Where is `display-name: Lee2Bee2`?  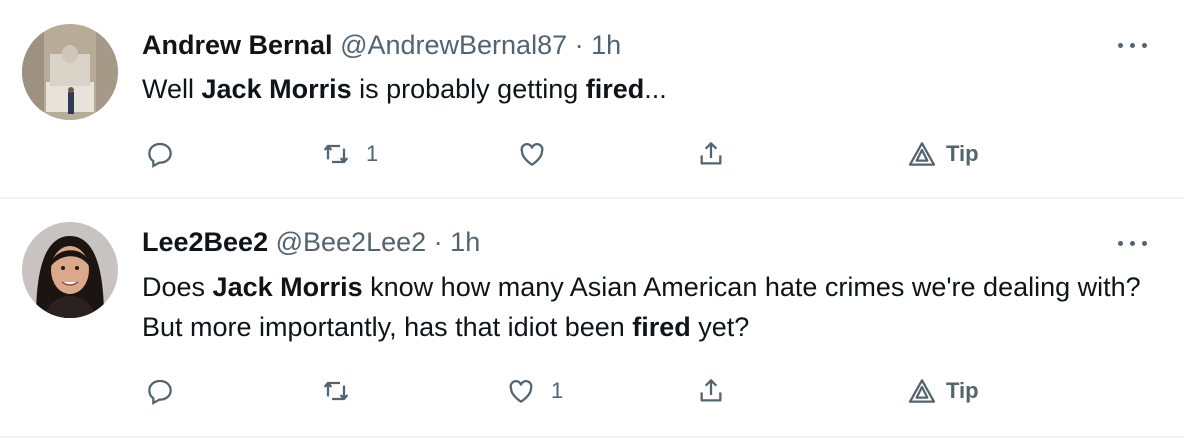
display-name: Lee2Bee2 is located at coordinates (205, 242).